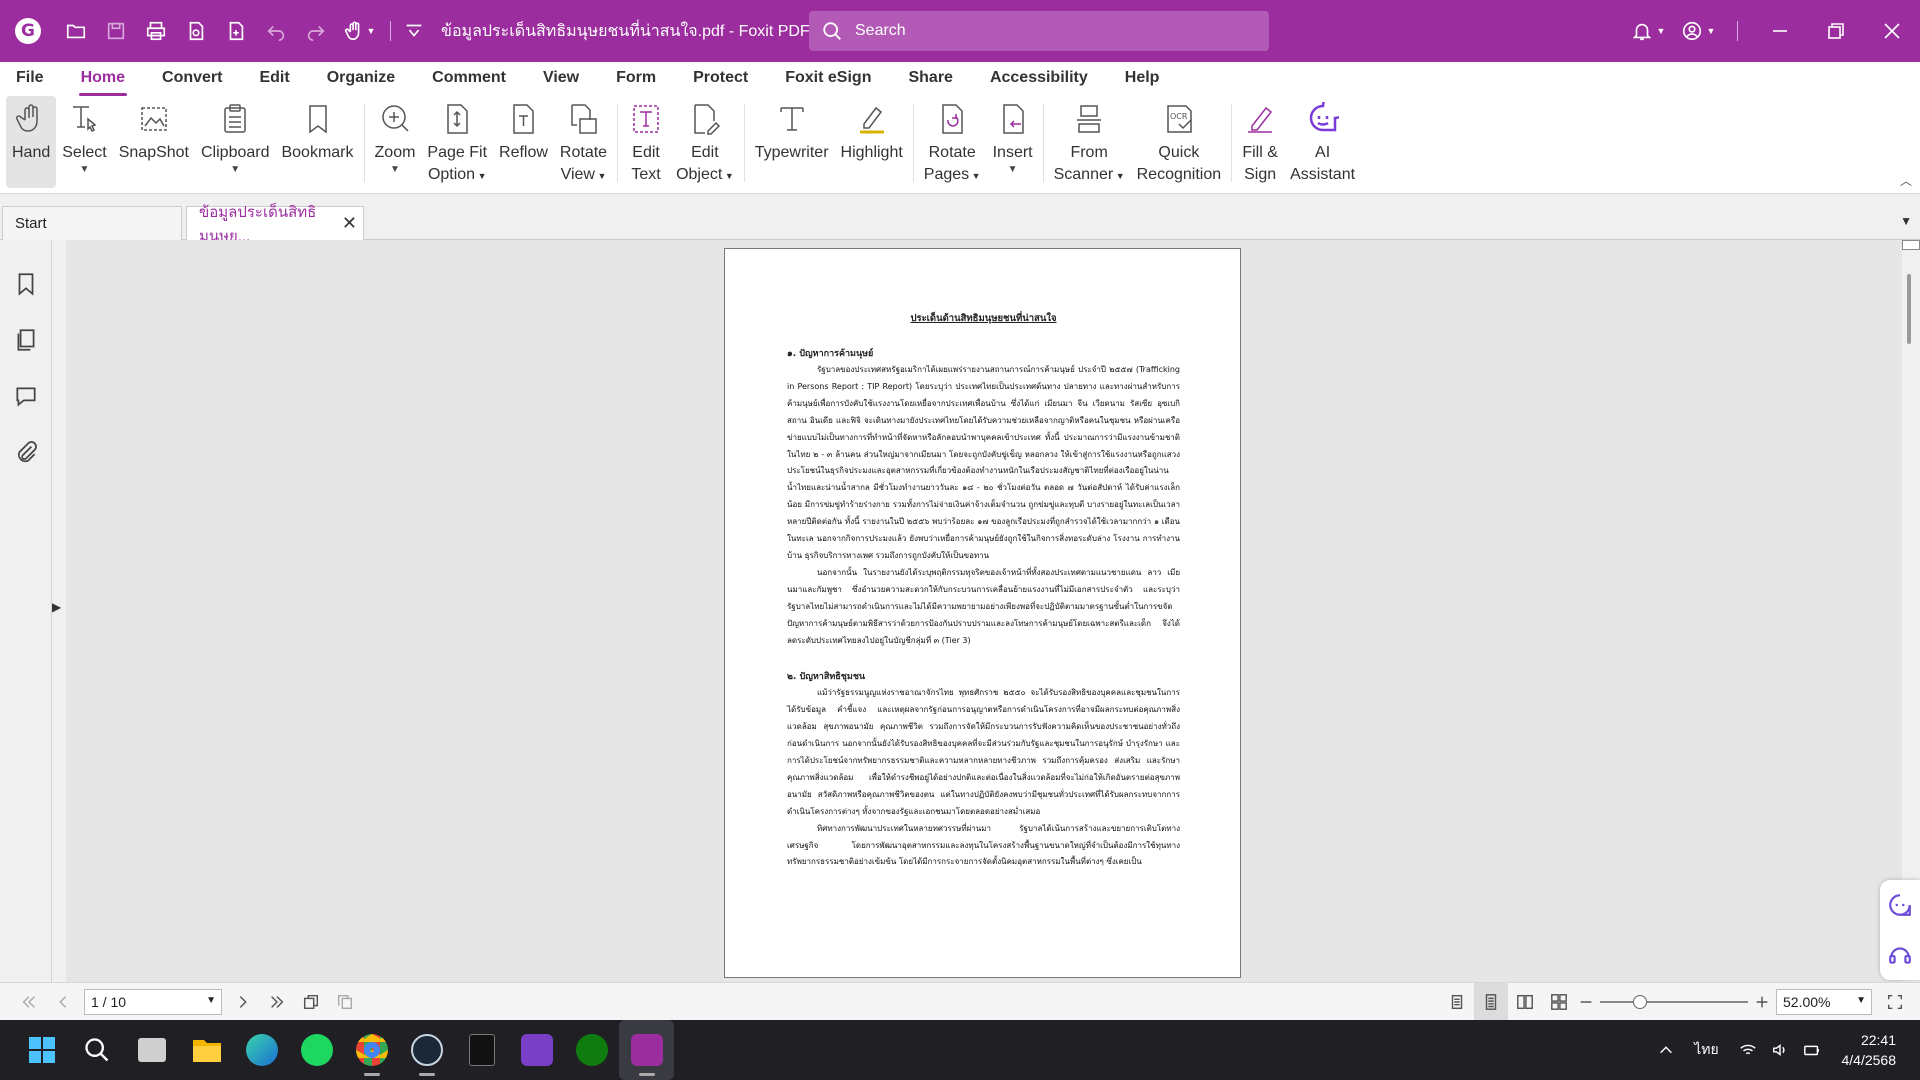 This screenshot has width=1920, height=1080. I want to click on snapshot-button: SnapShot, so click(154, 142).